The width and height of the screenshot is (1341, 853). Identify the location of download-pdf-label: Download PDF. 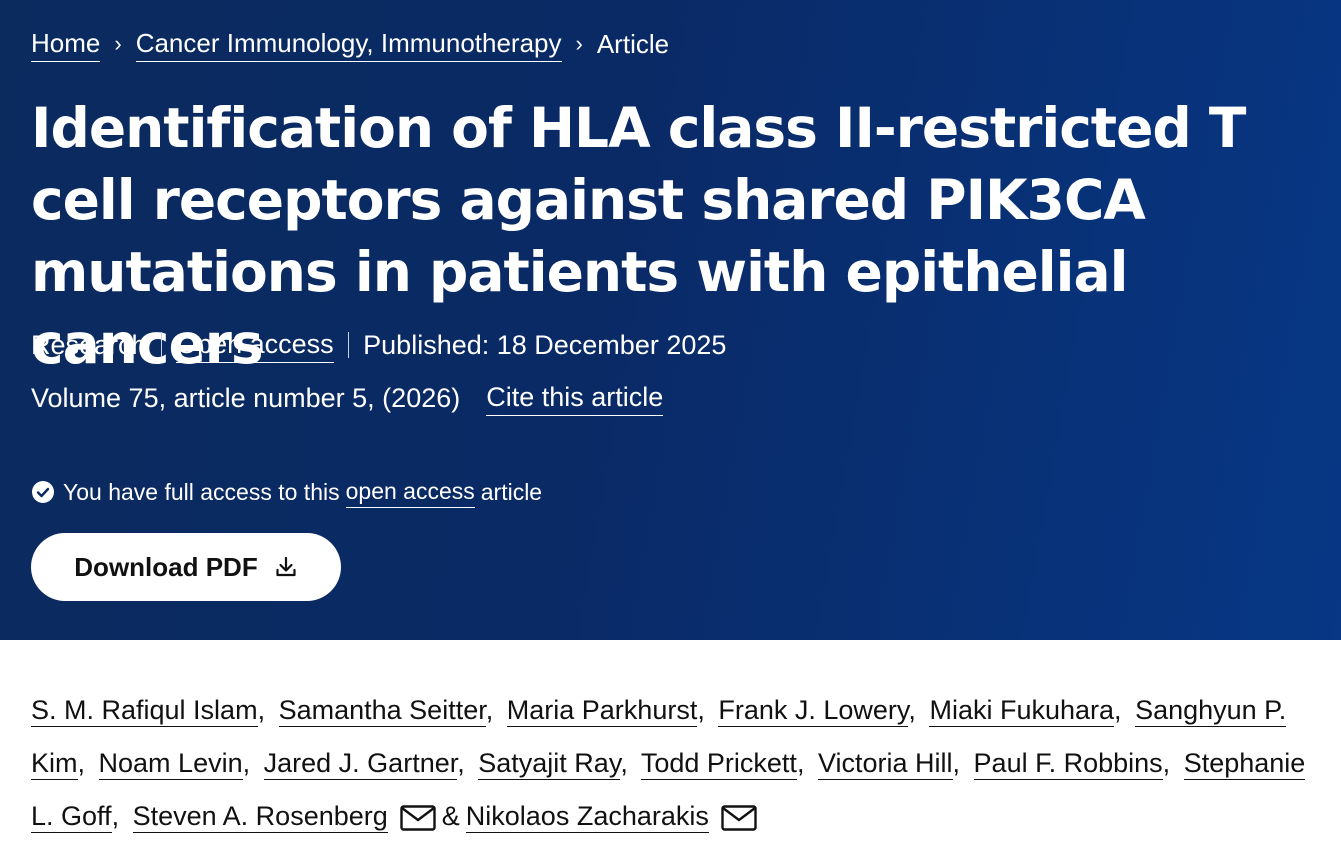
(166, 566).